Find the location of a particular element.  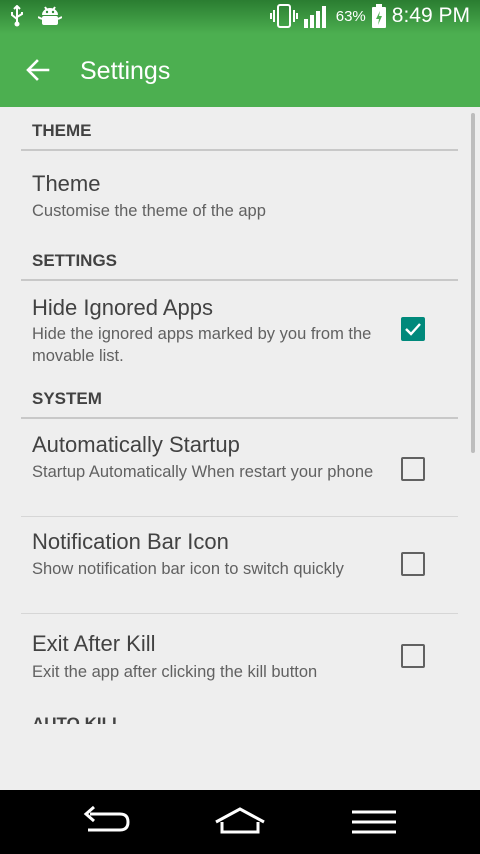

menu-nav-icon is located at coordinates (374, 822).